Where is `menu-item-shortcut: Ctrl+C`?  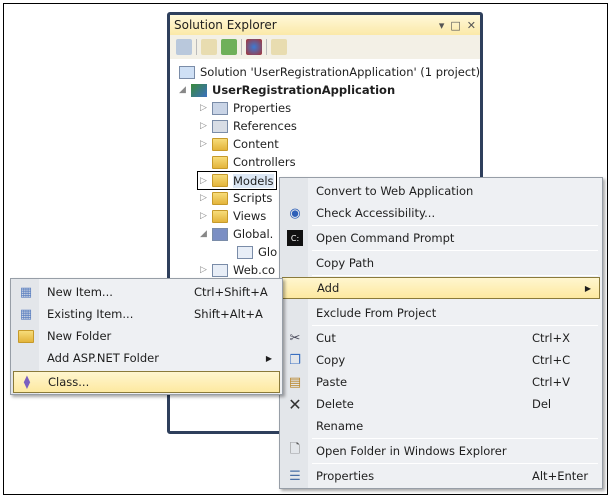
menu-item-shortcut: Ctrl+C is located at coordinates (551, 360).